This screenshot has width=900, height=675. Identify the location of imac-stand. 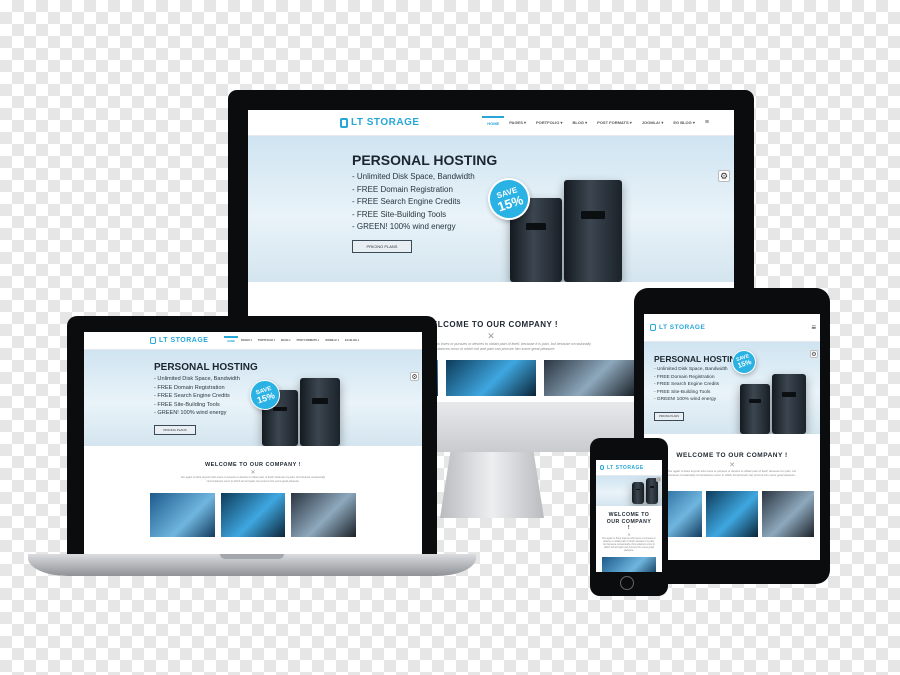
(492, 485).